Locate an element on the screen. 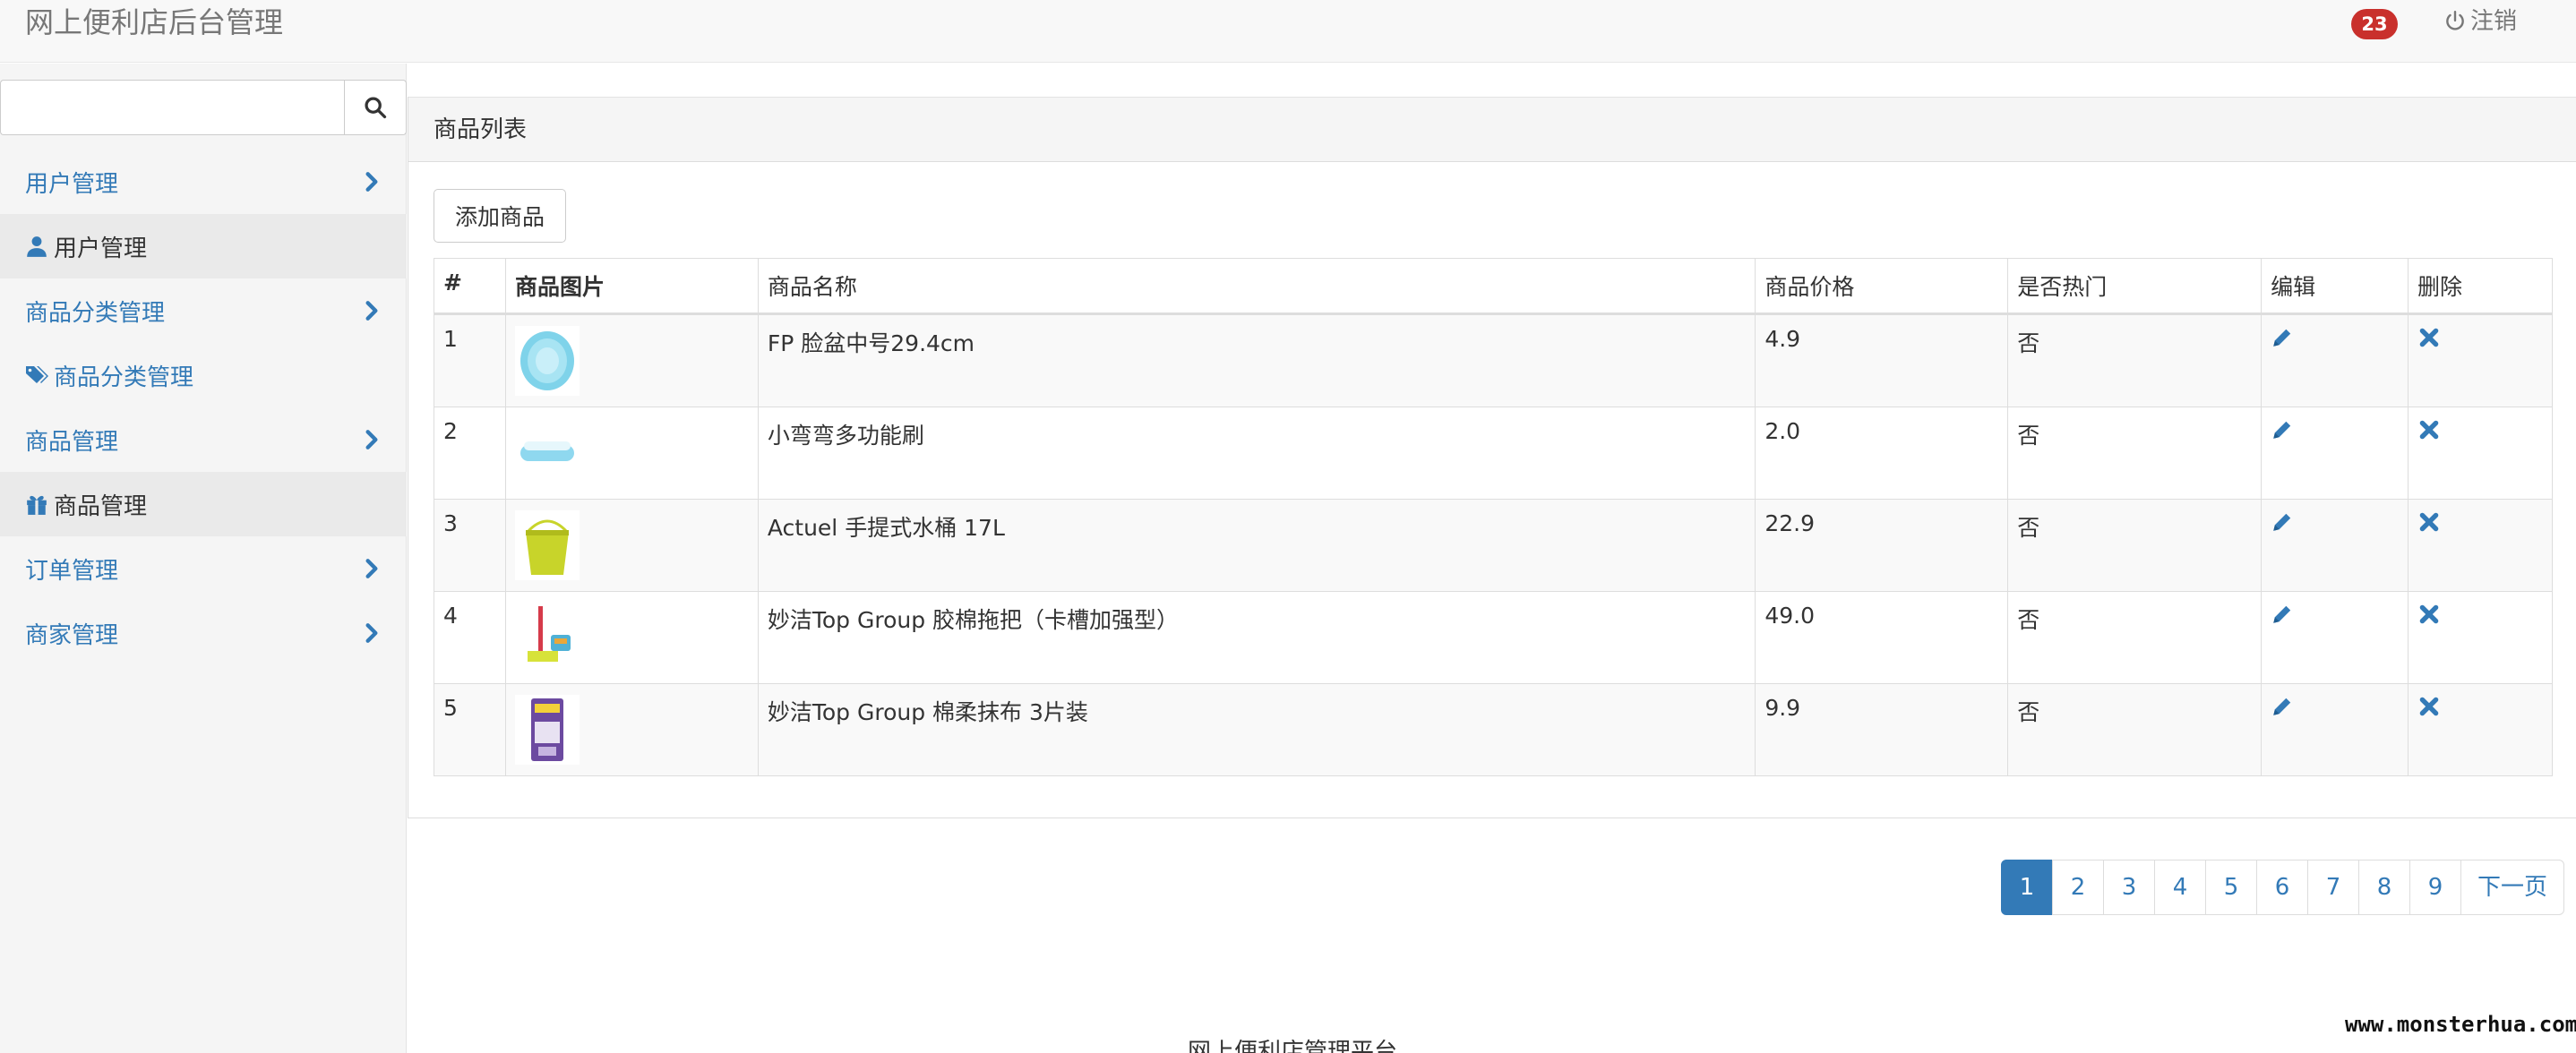  brush-icon is located at coordinates (547, 453).